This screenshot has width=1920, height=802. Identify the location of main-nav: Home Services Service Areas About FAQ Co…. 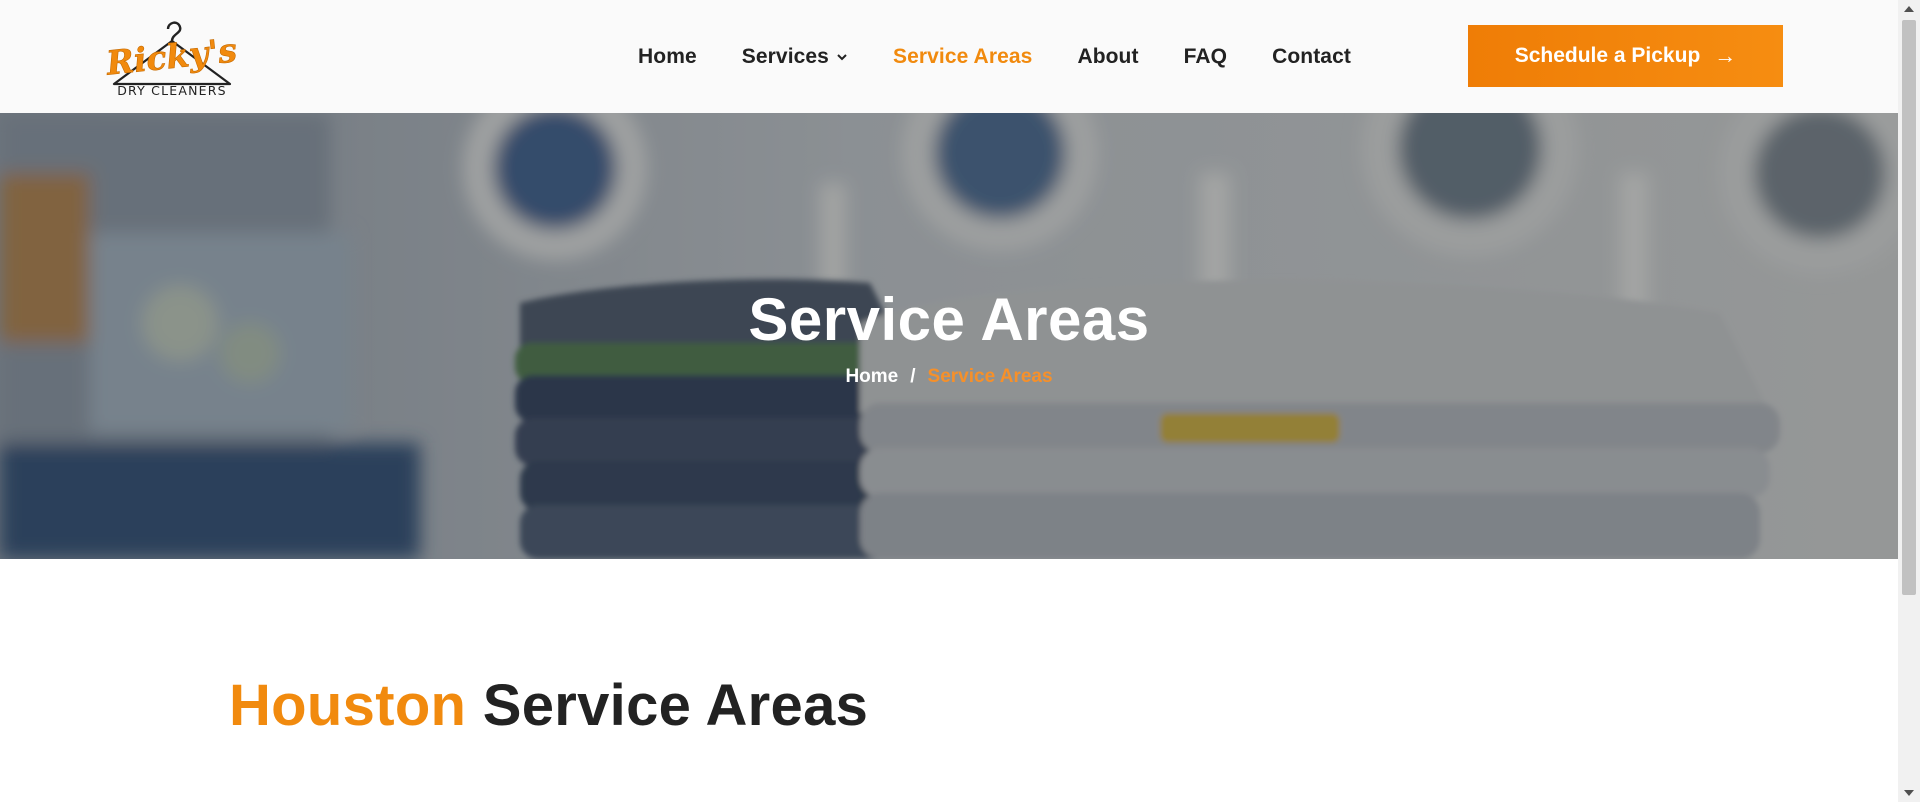
(1017, 56).